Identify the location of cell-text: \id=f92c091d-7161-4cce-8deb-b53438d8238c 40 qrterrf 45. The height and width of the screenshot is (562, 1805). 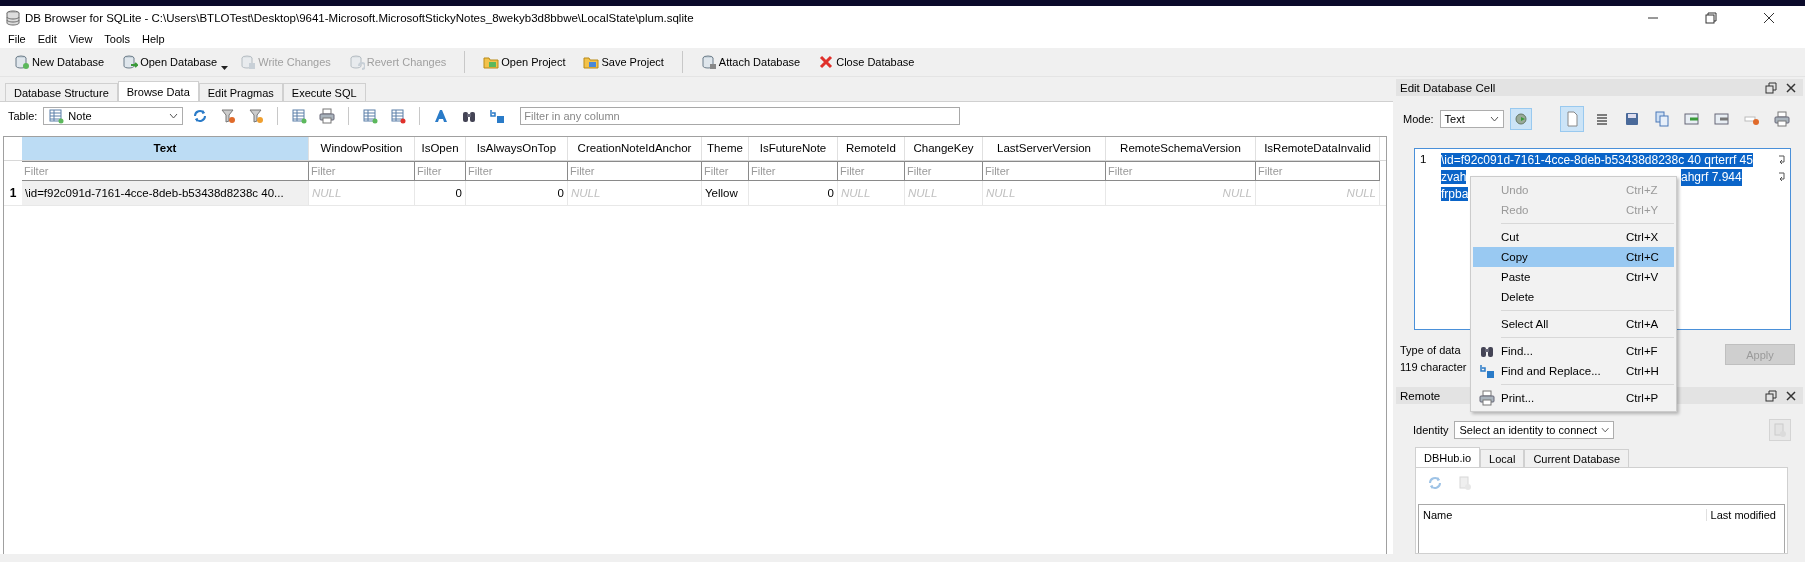
(1597, 160).